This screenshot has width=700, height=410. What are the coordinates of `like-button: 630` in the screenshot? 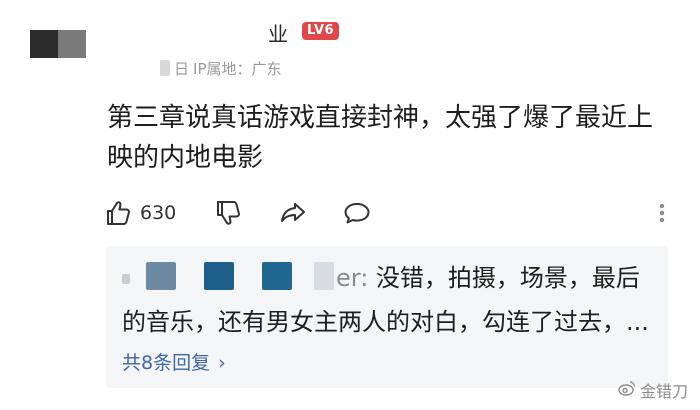 It's located at (140, 213).